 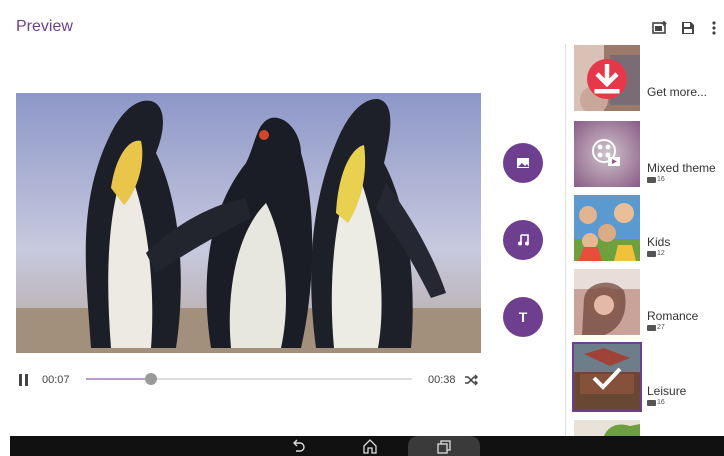 What do you see at coordinates (56, 380) in the screenshot?
I see `current-time: 00:07` at bounding box center [56, 380].